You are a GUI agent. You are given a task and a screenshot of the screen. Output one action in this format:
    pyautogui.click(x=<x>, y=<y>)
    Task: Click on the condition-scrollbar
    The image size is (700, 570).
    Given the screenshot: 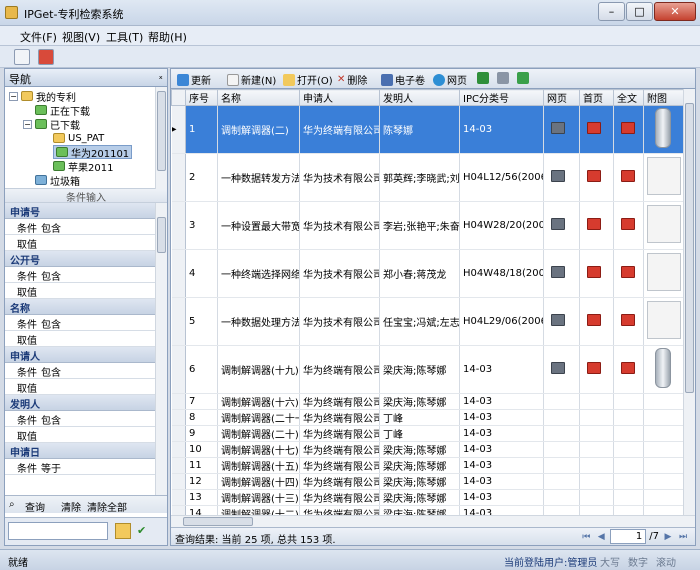 What is the action you would take?
    pyautogui.click(x=161, y=350)
    